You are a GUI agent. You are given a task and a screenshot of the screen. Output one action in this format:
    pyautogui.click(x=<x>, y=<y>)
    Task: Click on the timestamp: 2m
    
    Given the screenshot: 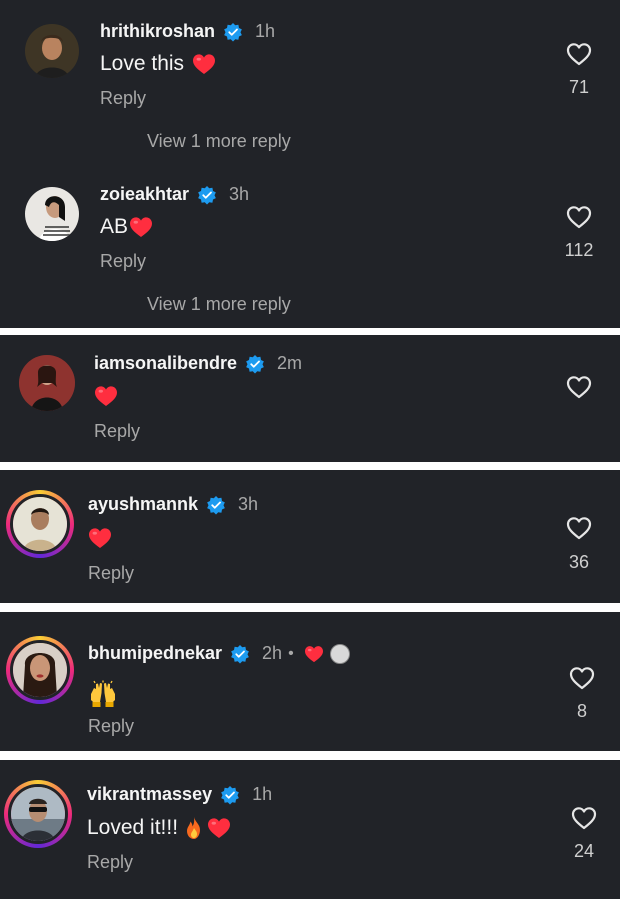 What is the action you would take?
    pyautogui.click(x=290, y=363)
    